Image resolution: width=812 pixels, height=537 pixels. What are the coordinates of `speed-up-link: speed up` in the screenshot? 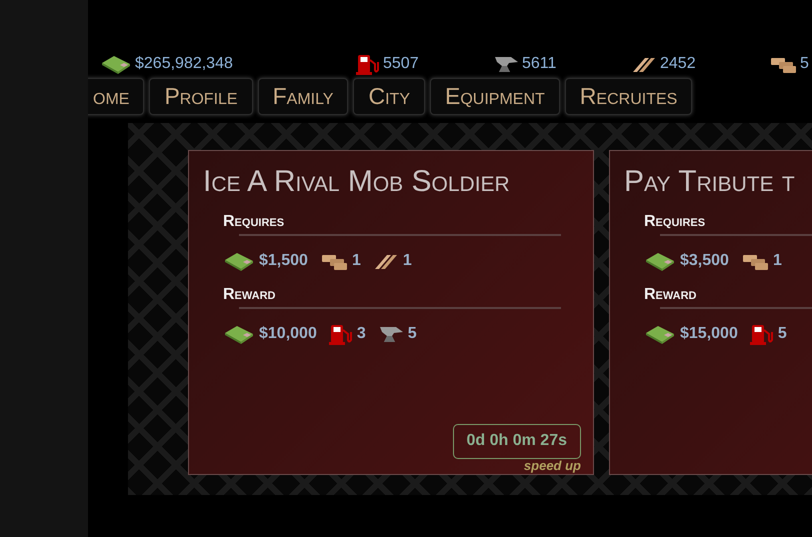 It's located at (552, 466).